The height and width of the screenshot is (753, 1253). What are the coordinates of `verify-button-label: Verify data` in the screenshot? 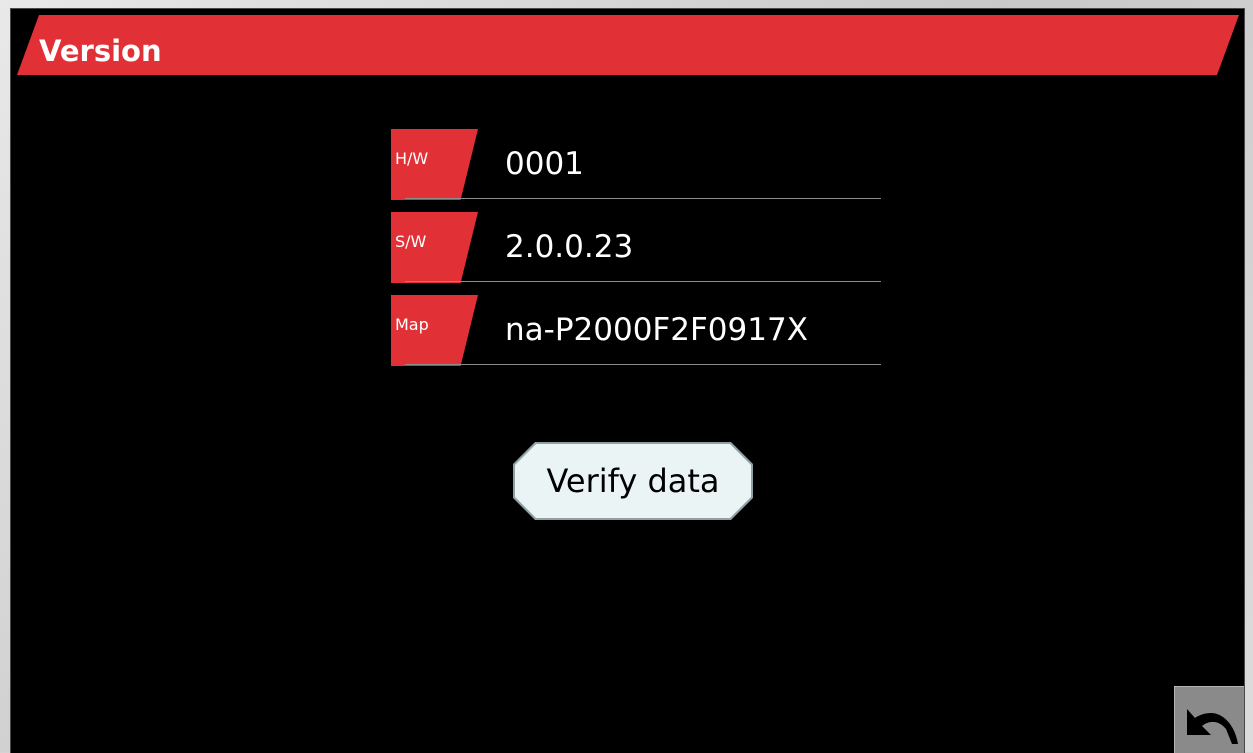 It's located at (633, 481).